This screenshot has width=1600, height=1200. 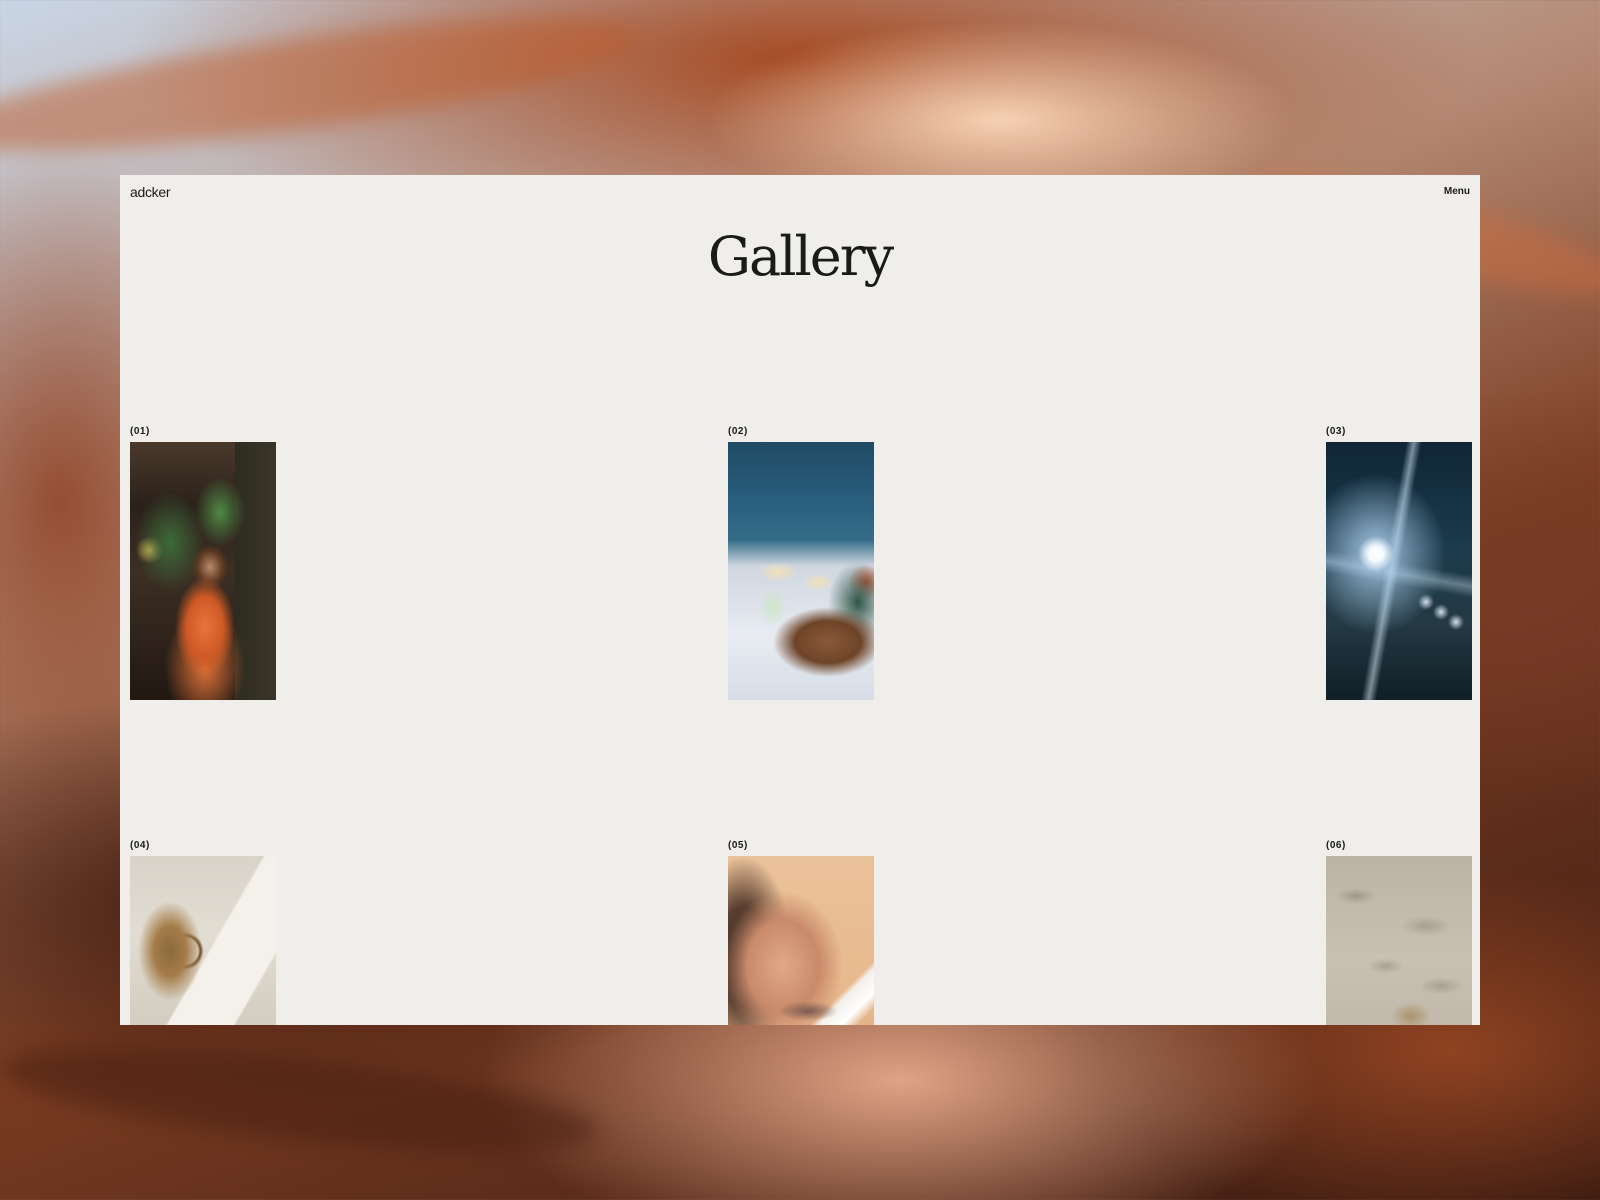 I want to click on menu-button: Menu, so click(x=1457, y=191).